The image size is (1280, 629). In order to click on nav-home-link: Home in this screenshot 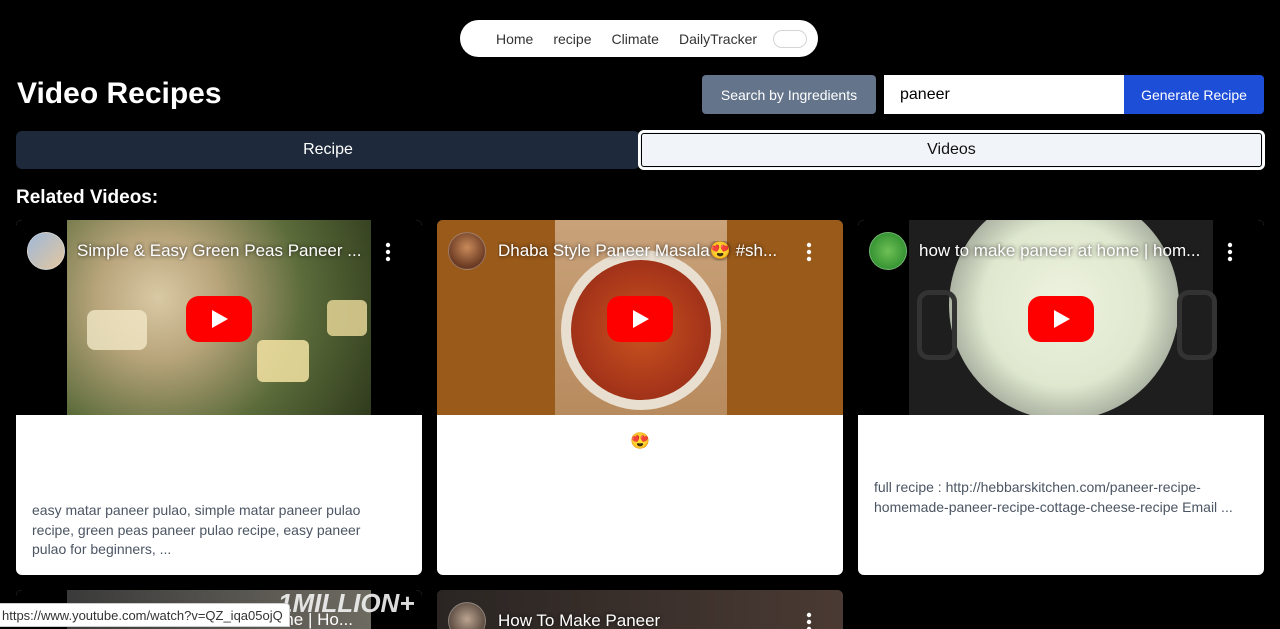, I will do `click(514, 39)`.